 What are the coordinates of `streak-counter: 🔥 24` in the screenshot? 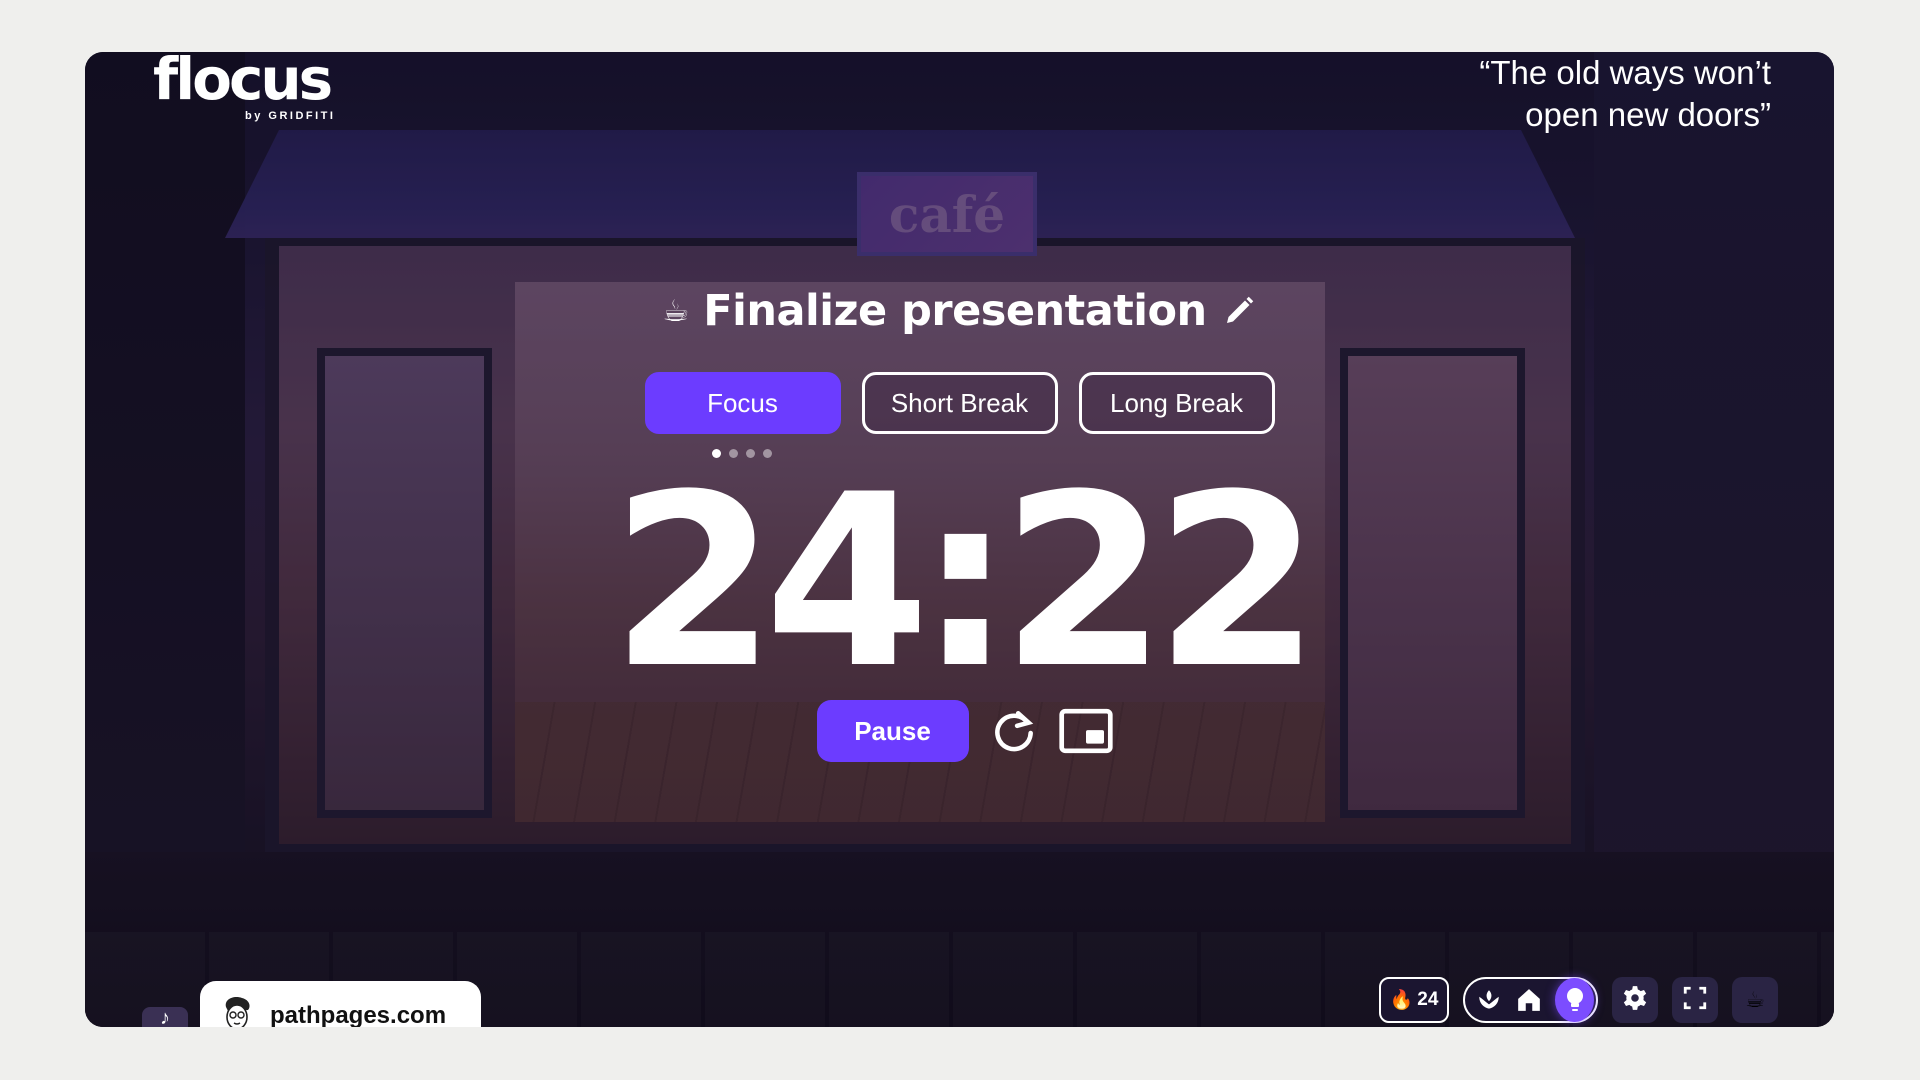 It's located at (1414, 1000).